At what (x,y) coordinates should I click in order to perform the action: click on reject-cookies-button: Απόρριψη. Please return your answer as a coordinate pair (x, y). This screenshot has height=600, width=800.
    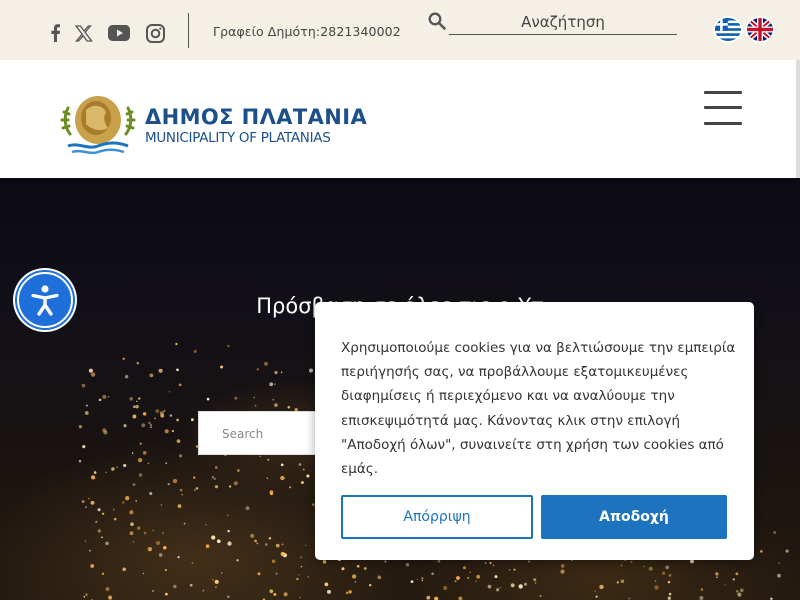
    Looking at the image, I should click on (437, 517).